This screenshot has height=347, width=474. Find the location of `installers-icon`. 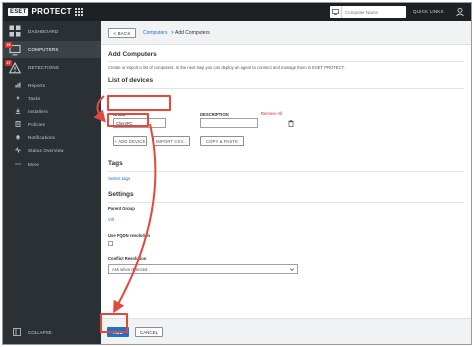

installers-icon is located at coordinates (18, 111).